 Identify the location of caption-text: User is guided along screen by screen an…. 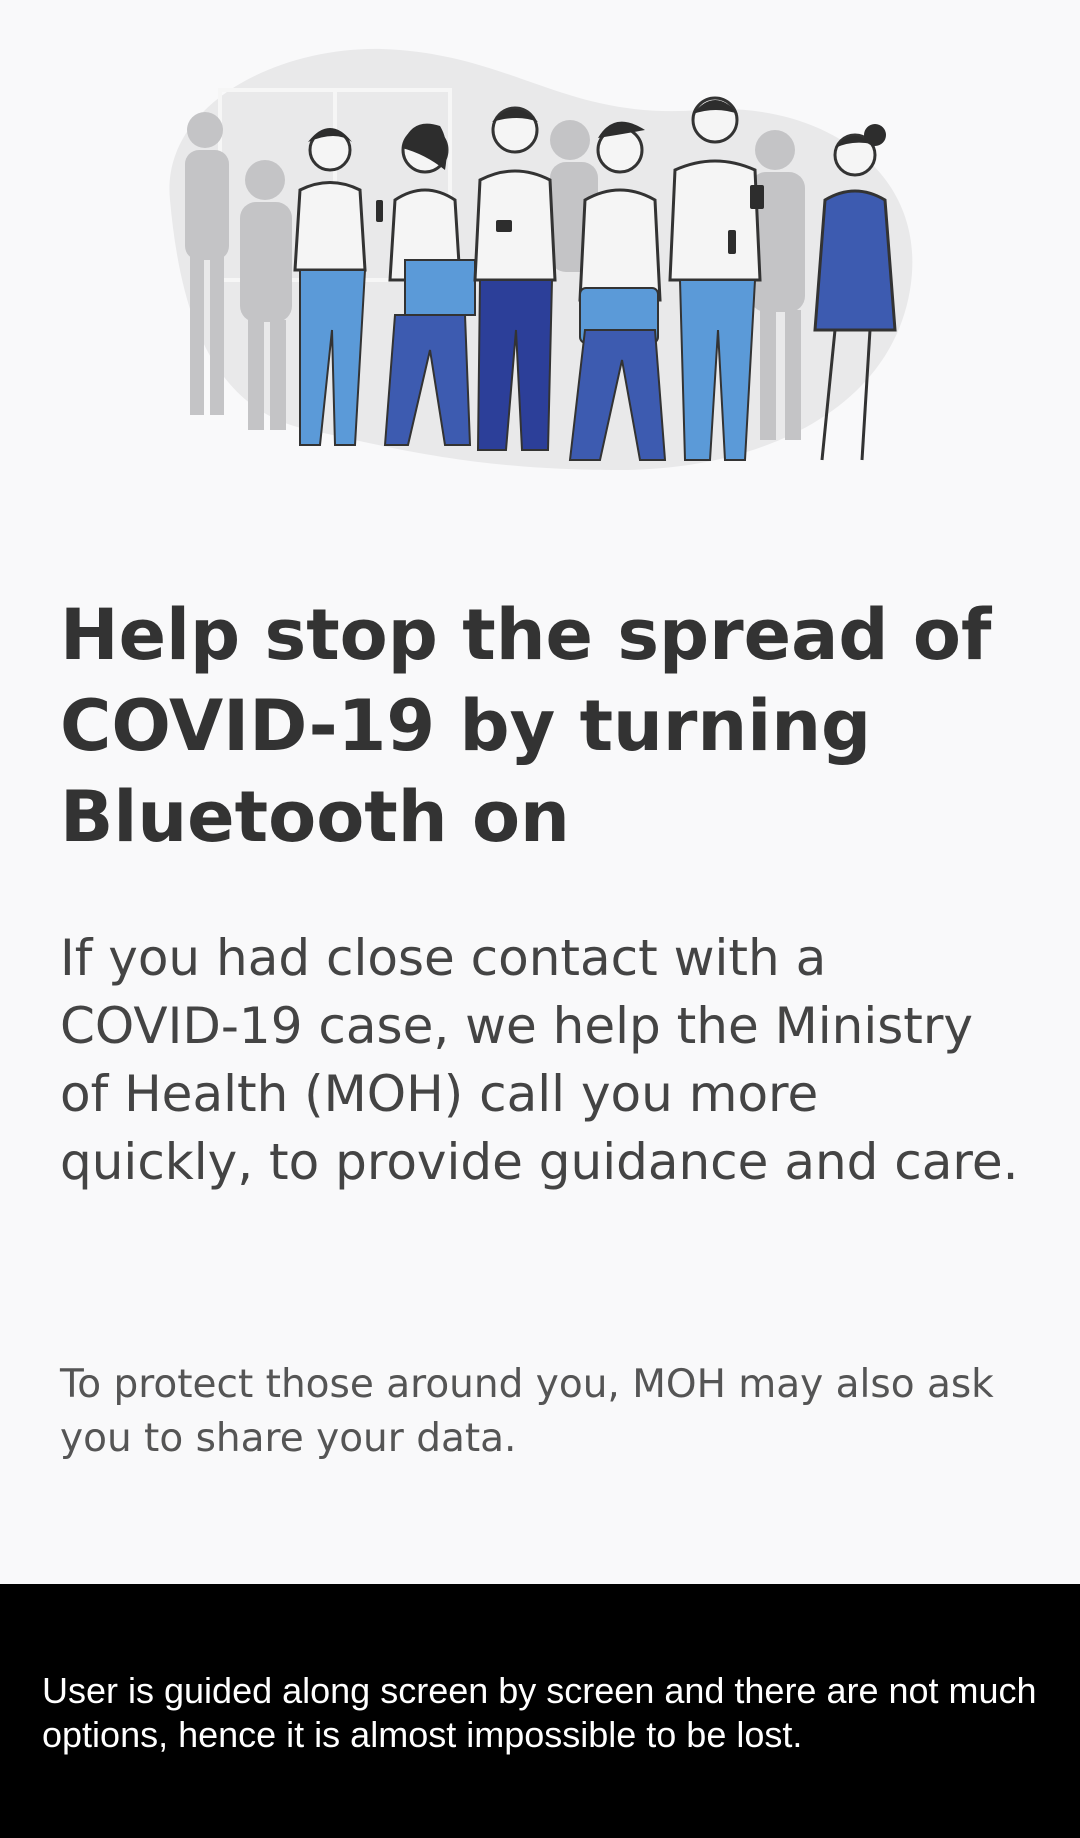
(539, 1712).